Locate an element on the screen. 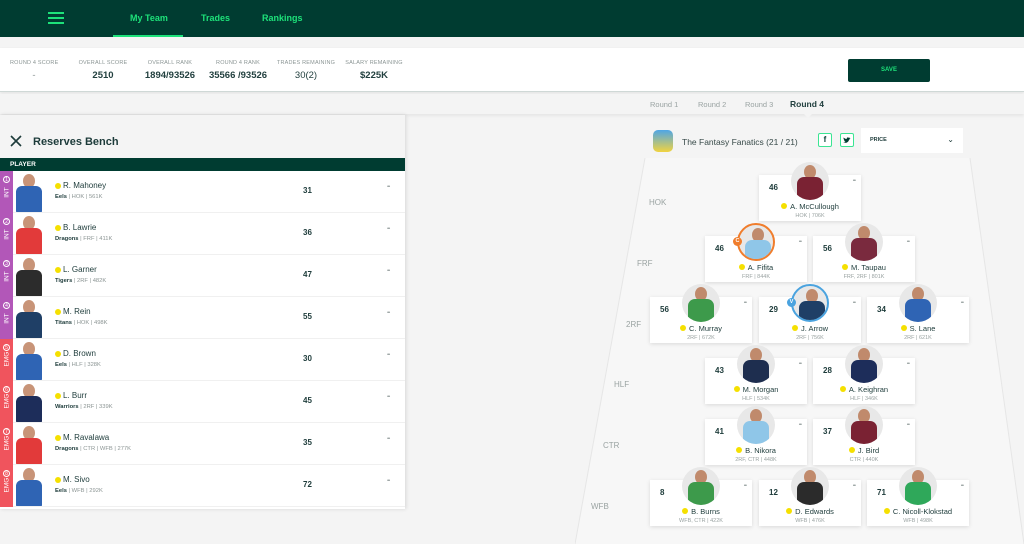 This screenshot has height=544, width=1024. sort-select: PRICE ⌄ is located at coordinates (912, 140).